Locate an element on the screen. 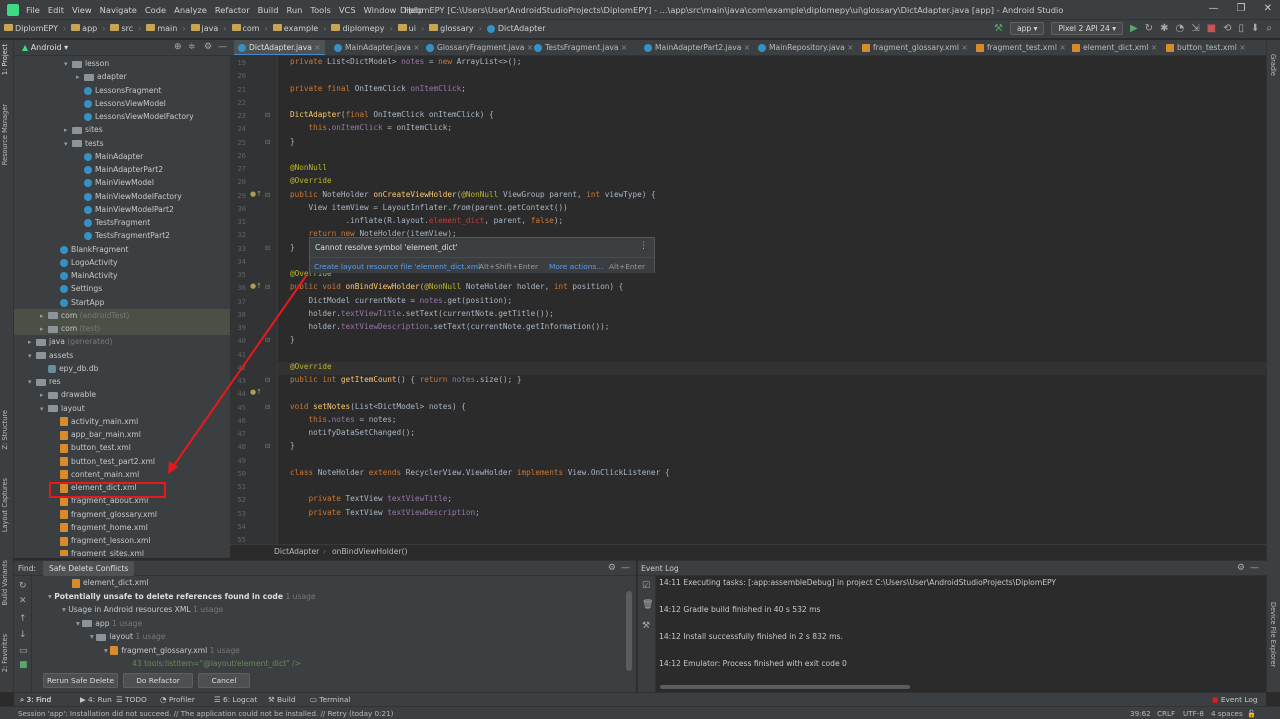 This screenshot has height=719, width=1280. arrow-line is located at coordinates (239, 372).